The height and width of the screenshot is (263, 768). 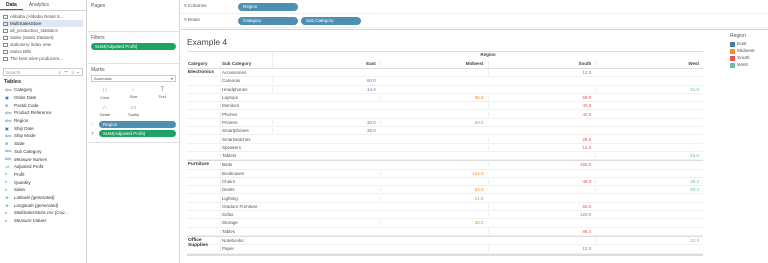 What do you see at coordinates (268, 20) in the screenshot?
I see `row-pill: Category` at bounding box center [268, 20].